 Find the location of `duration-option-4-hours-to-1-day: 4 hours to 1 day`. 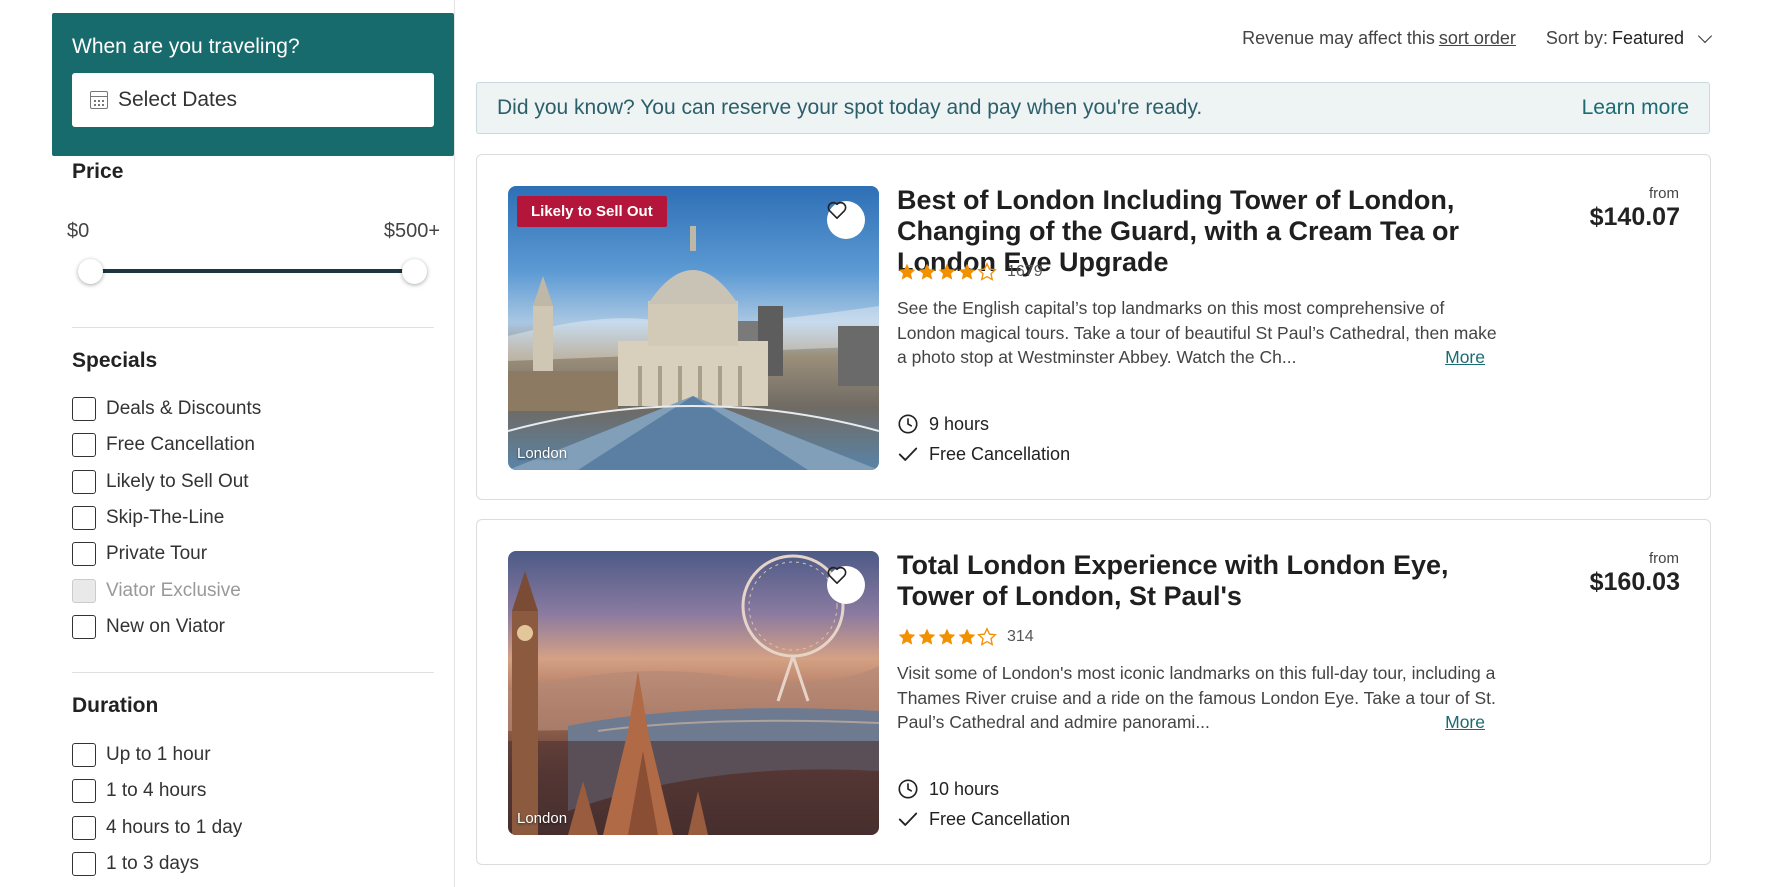

duration-option-4-hours-to-1-day: 4 hours to 1 day is located at coordinates (157, 828).